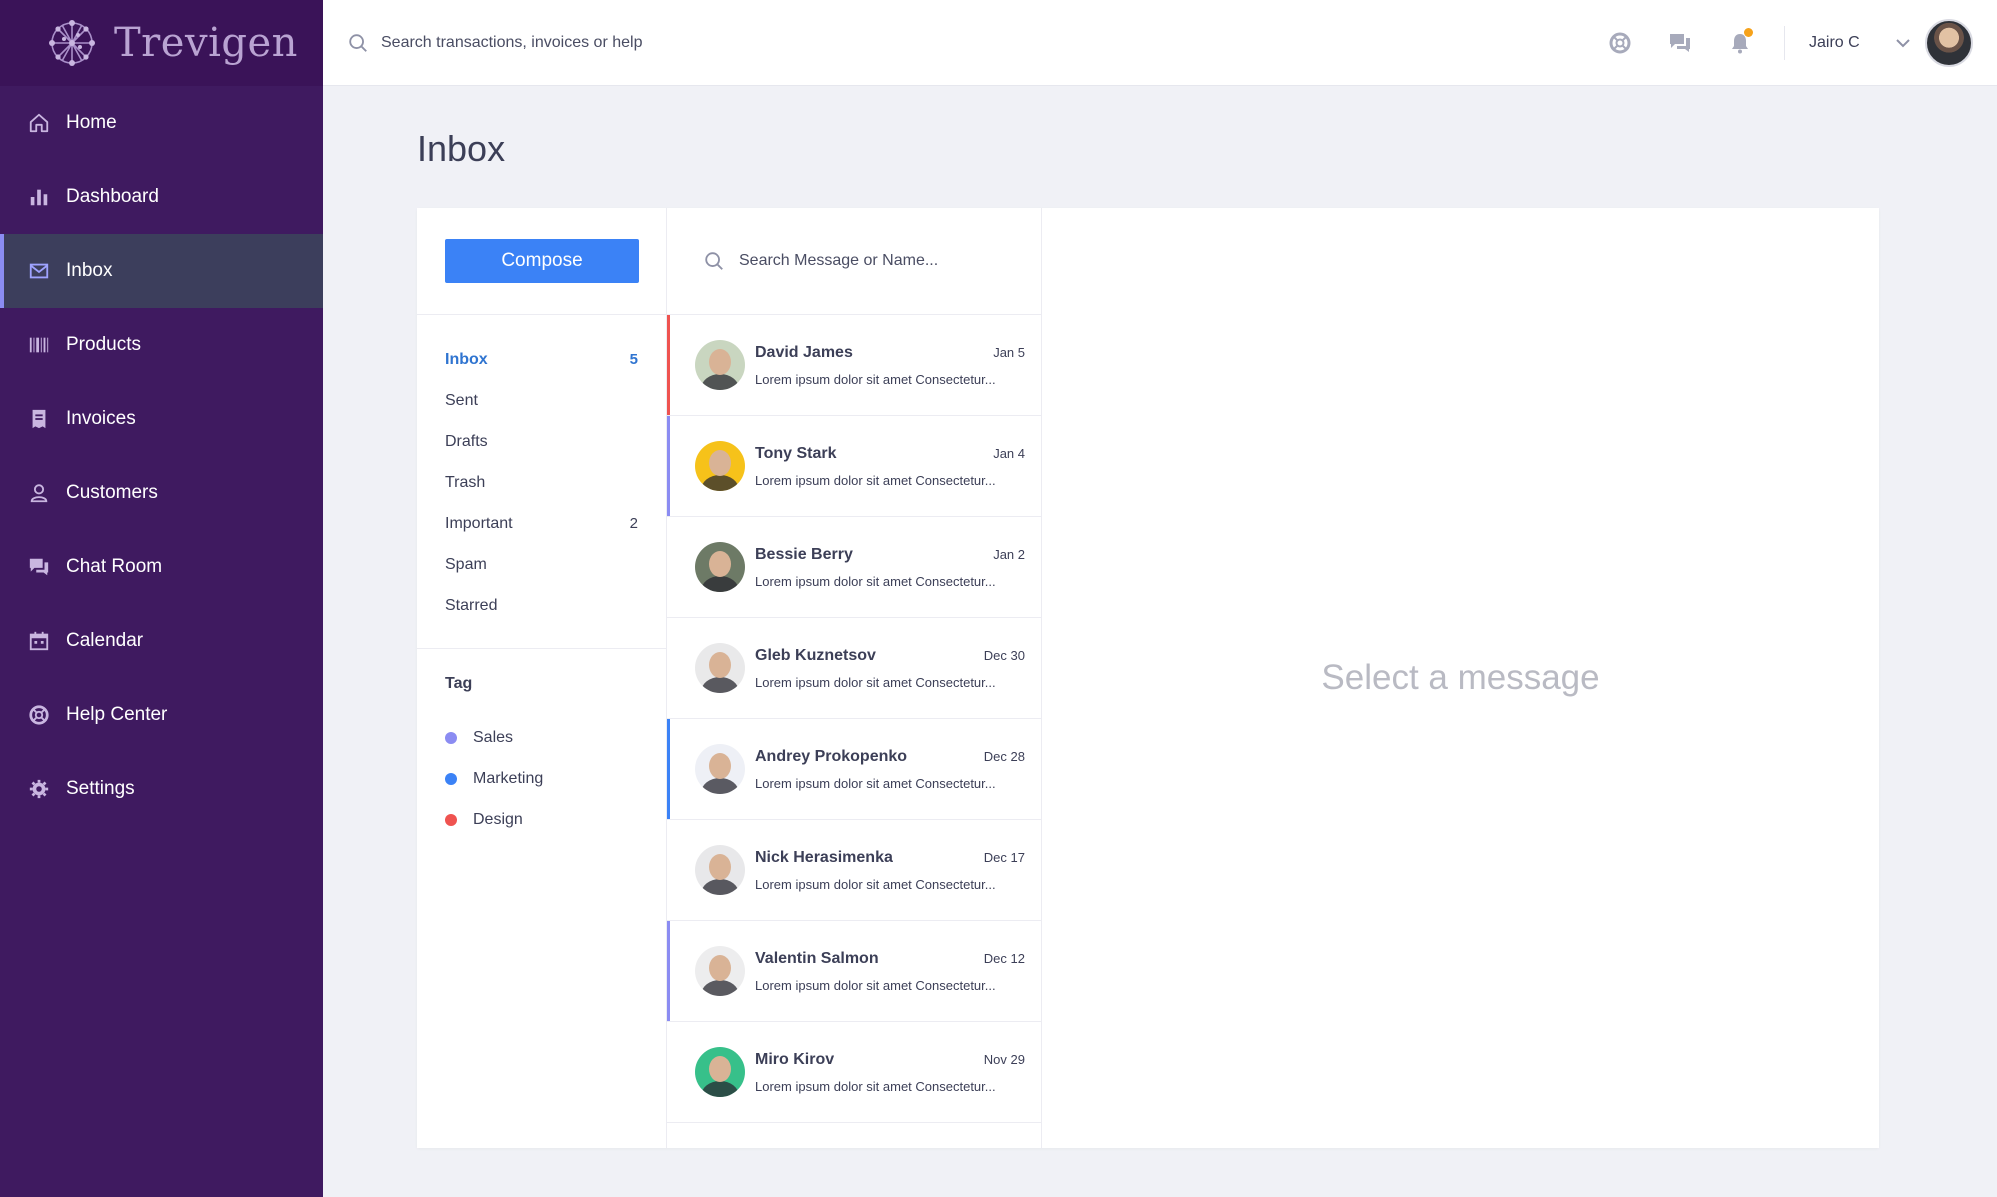 Image resolution: width=1997 pixels, height=1197 pixels. What do you see at coordinates (541, 441) in the screenshot?
I see `folder-drafts: Drafts` at bounding box center [541, 441].